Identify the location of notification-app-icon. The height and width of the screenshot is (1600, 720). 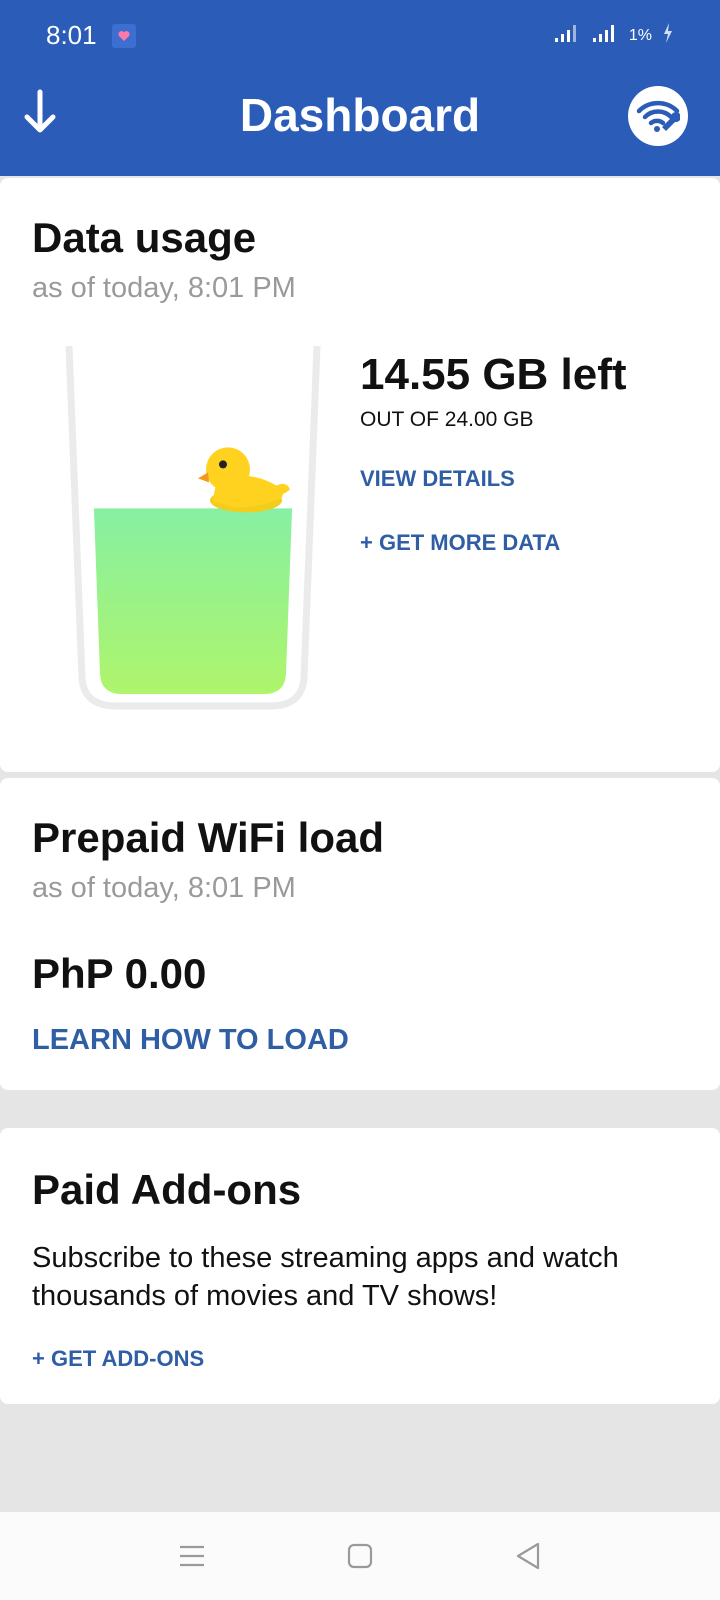
(124, 36).